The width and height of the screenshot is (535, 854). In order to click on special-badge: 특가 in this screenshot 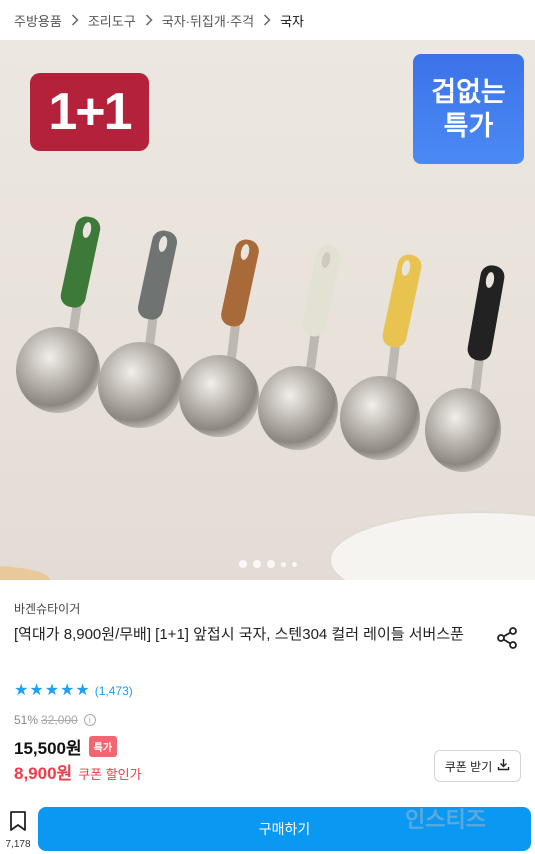, I will do `click(103, 746)`.